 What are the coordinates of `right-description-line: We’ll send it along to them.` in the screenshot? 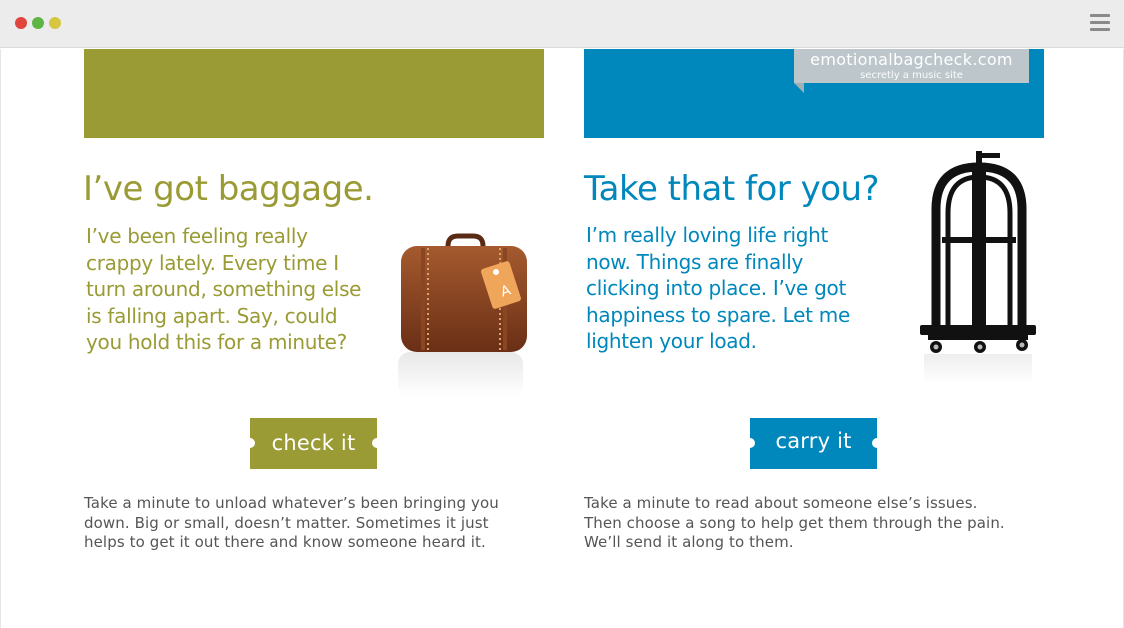 It's located at (689, 542).